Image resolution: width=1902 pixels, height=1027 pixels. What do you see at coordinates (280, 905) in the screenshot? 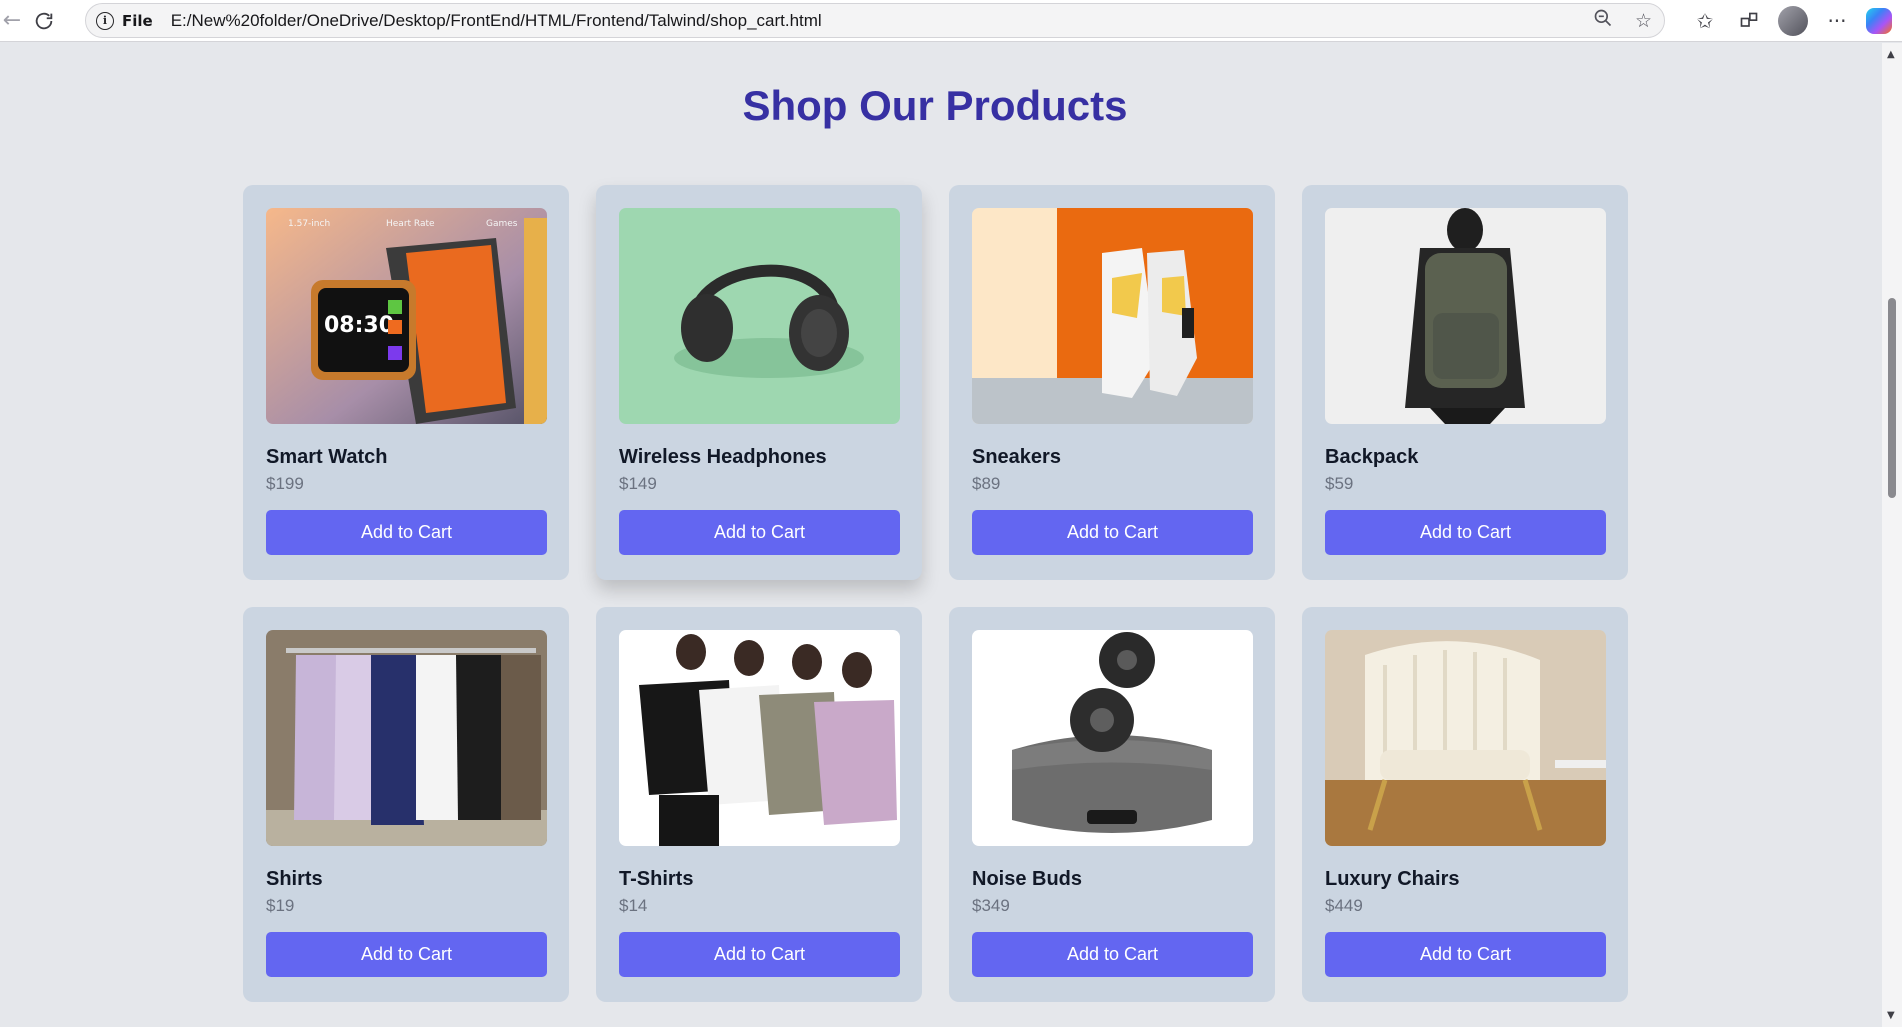
I see `product-price: $19` at bounding box center [280, 905].